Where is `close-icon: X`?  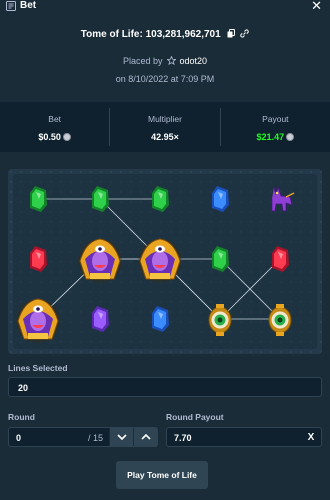
close-icon: X is located at coordinates (311, 437).